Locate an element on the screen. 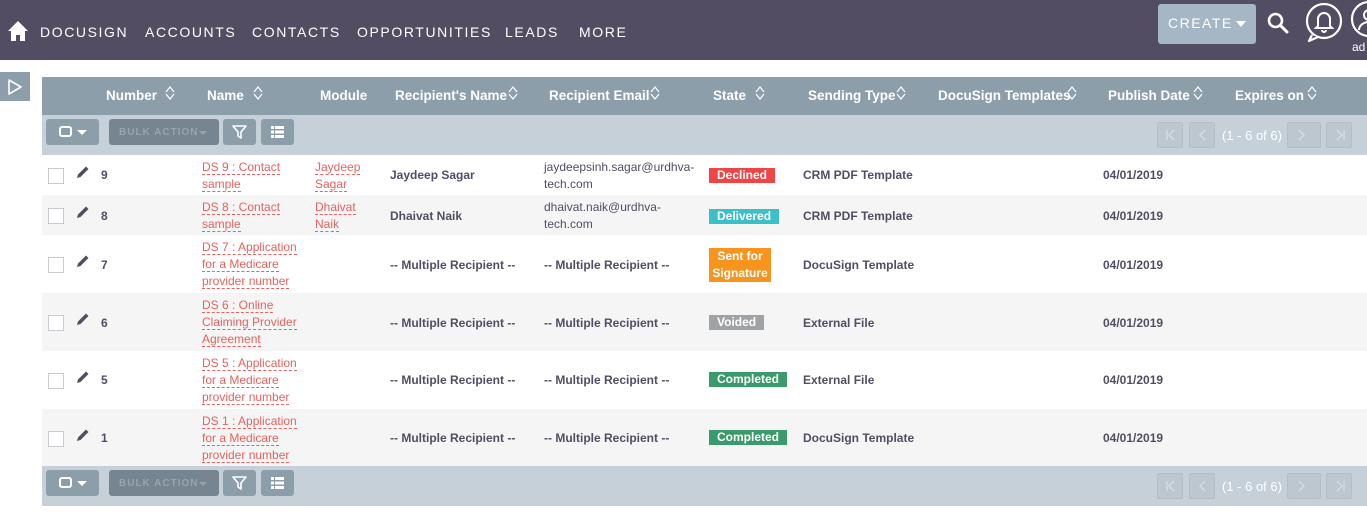 Image resolution: width=1367 pixels, height=518 pixels. cell-sending-type: DocuSign Template is located at coordinates (859, 438).